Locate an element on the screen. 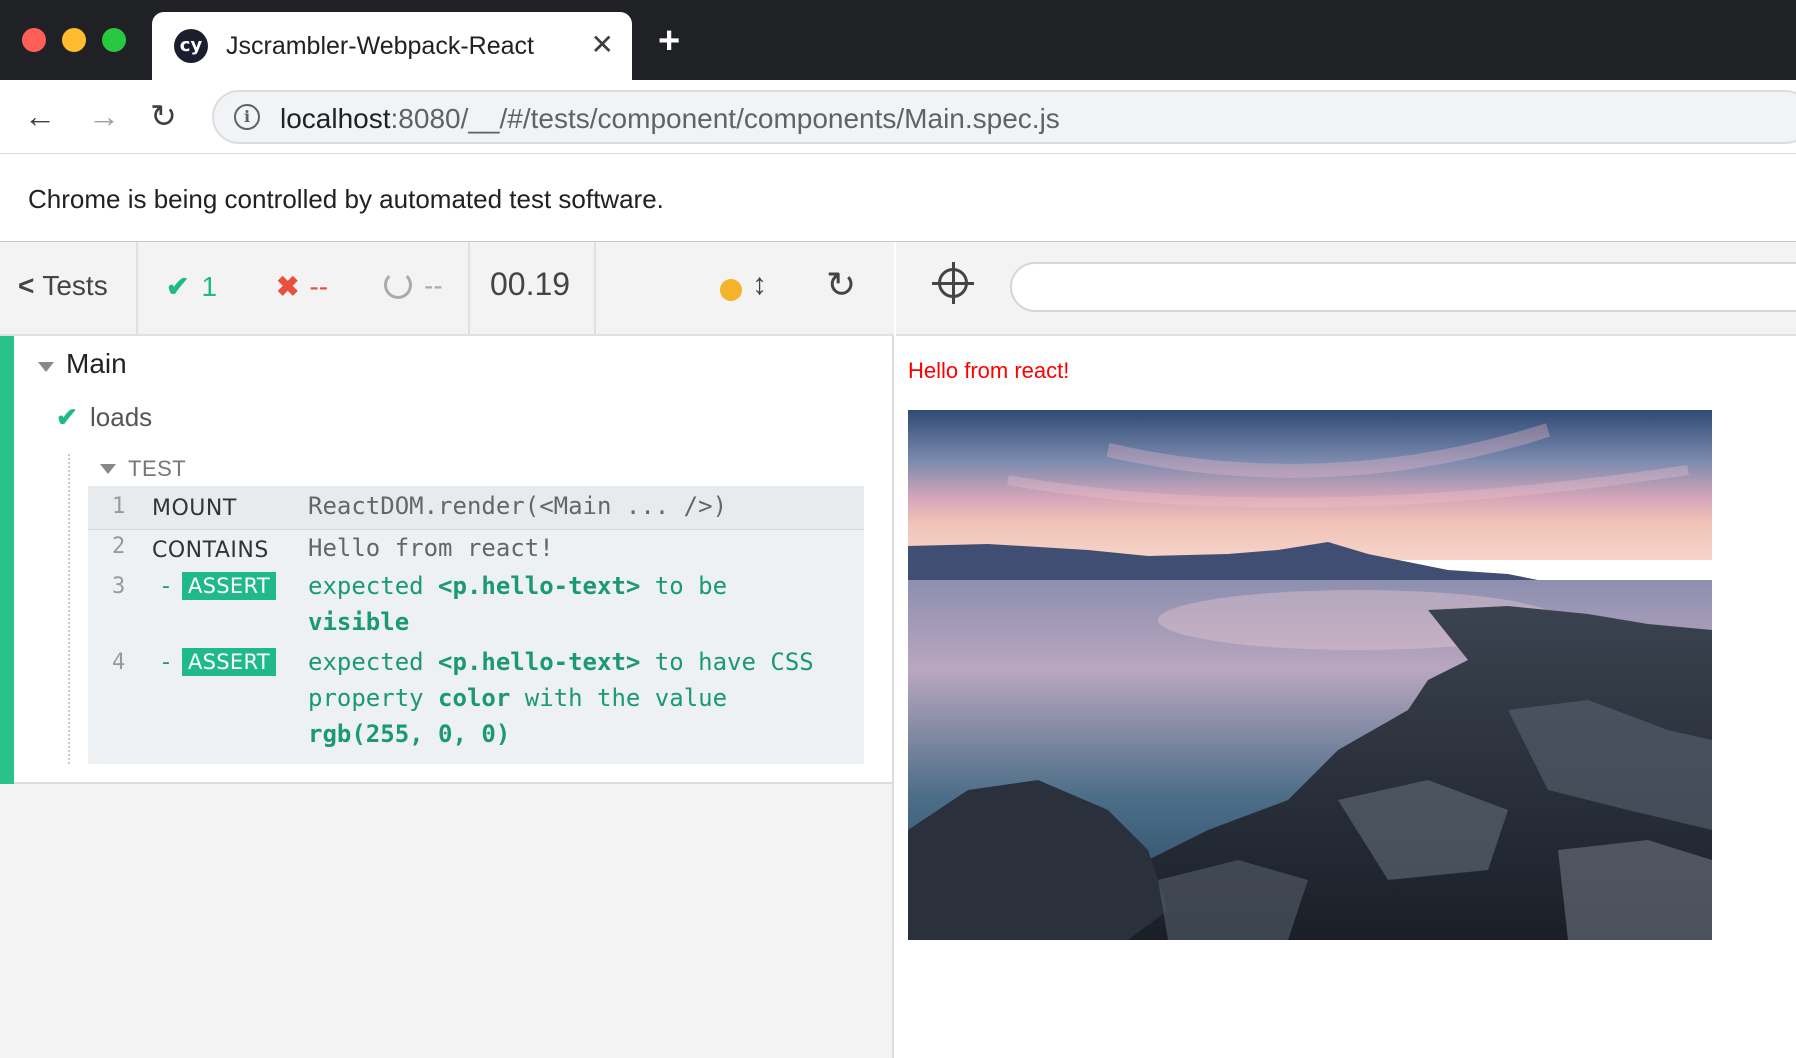 The image size is (1796, 1058). pending-value: -- is located at coordinates (433, 285).